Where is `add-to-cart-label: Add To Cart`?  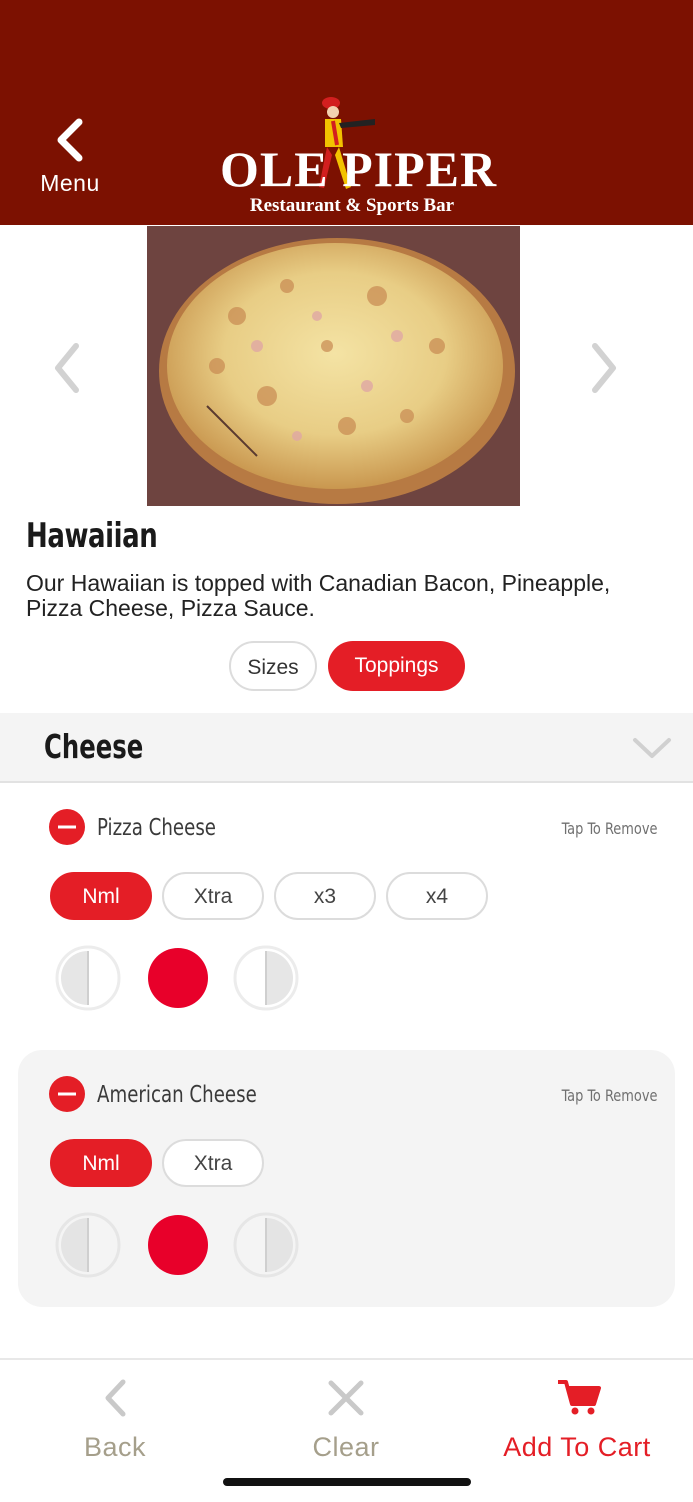 add-to-cart-label: Add To Cart is located at coordinates (577, 1447).